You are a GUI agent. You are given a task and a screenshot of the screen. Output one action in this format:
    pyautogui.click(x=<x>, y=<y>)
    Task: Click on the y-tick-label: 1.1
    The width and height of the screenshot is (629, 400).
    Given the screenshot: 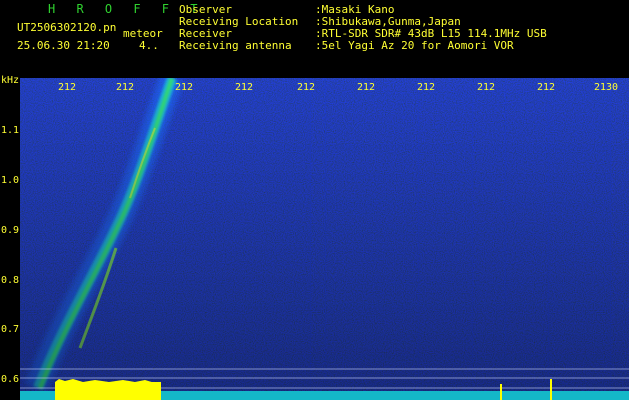 What is the action you would take?
    pyautogui.click(x=10, y=130)
    